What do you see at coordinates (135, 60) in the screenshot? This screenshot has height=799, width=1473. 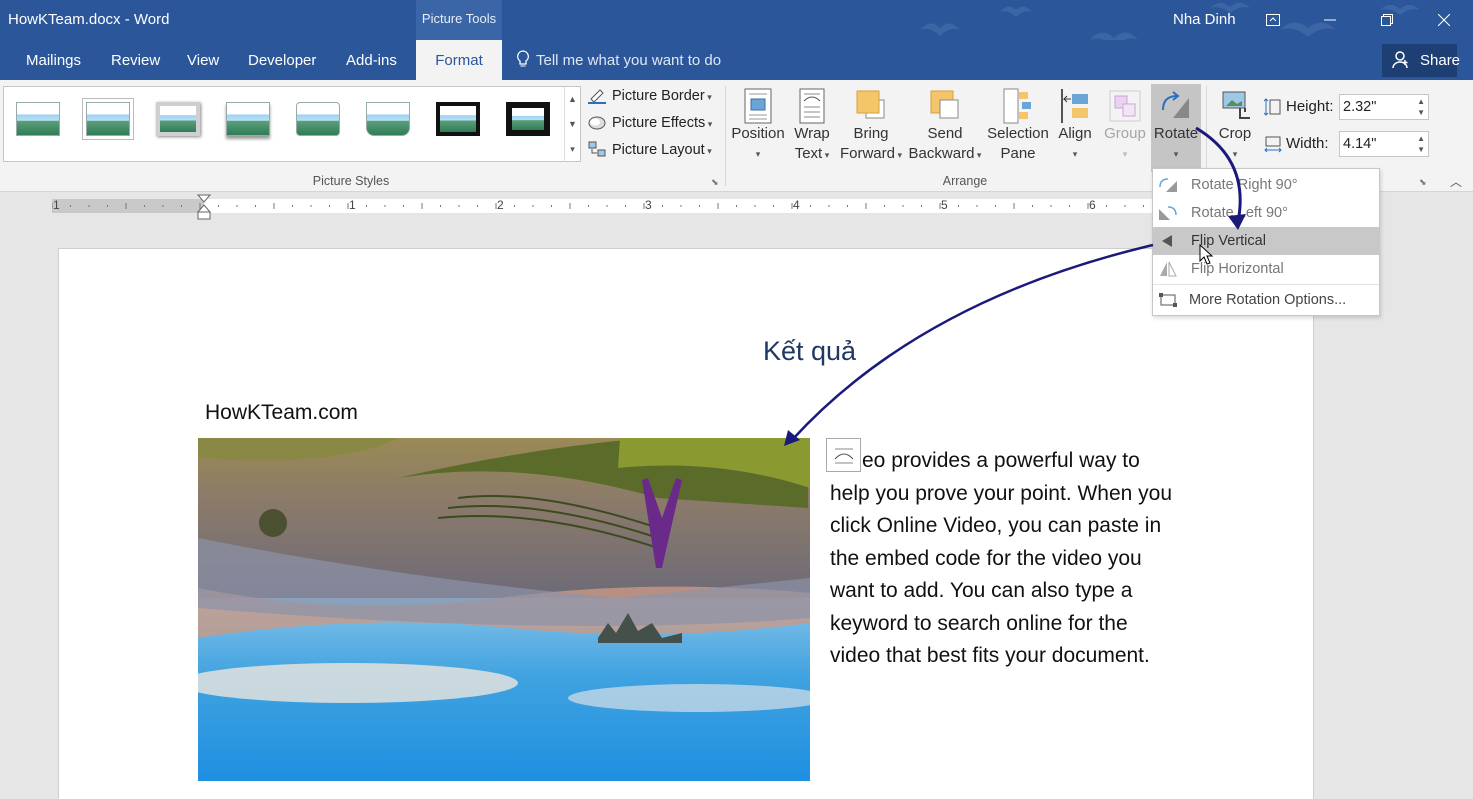 I see `tab-review: Review` at bounding box center [135, 60].